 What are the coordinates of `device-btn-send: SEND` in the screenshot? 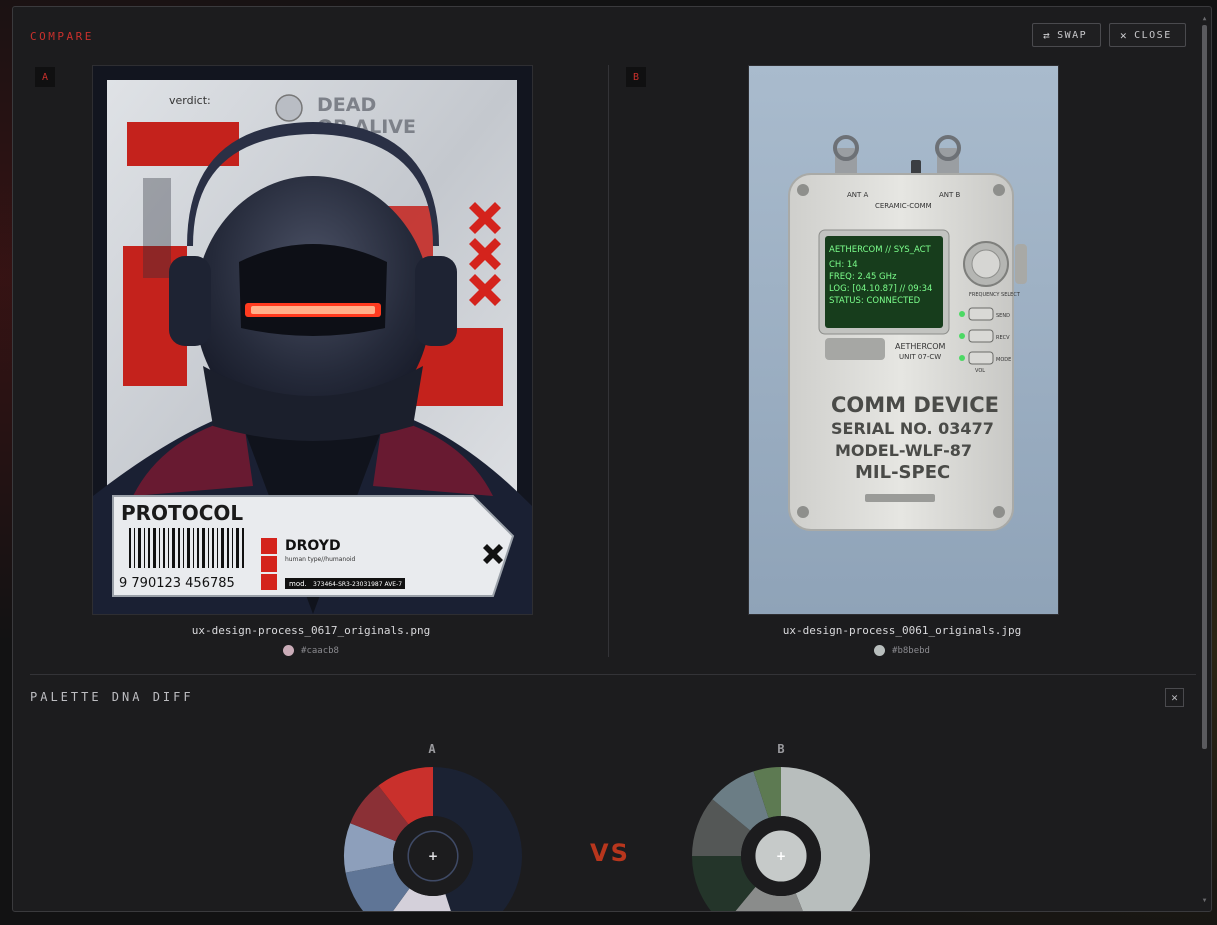 It's located at (1003, 316).